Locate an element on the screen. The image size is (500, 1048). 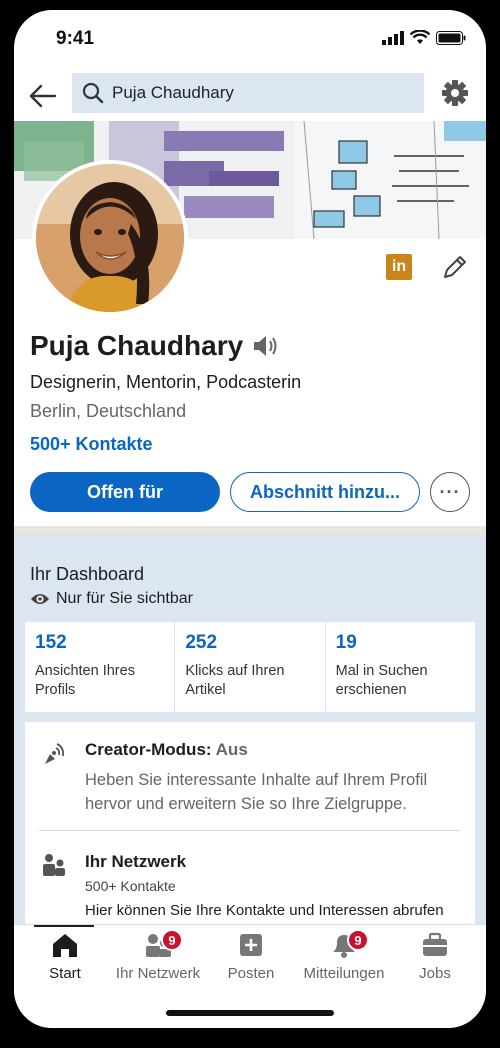
stat-label: Mal in Suchen erschienen is located at coordinates (381, 680).